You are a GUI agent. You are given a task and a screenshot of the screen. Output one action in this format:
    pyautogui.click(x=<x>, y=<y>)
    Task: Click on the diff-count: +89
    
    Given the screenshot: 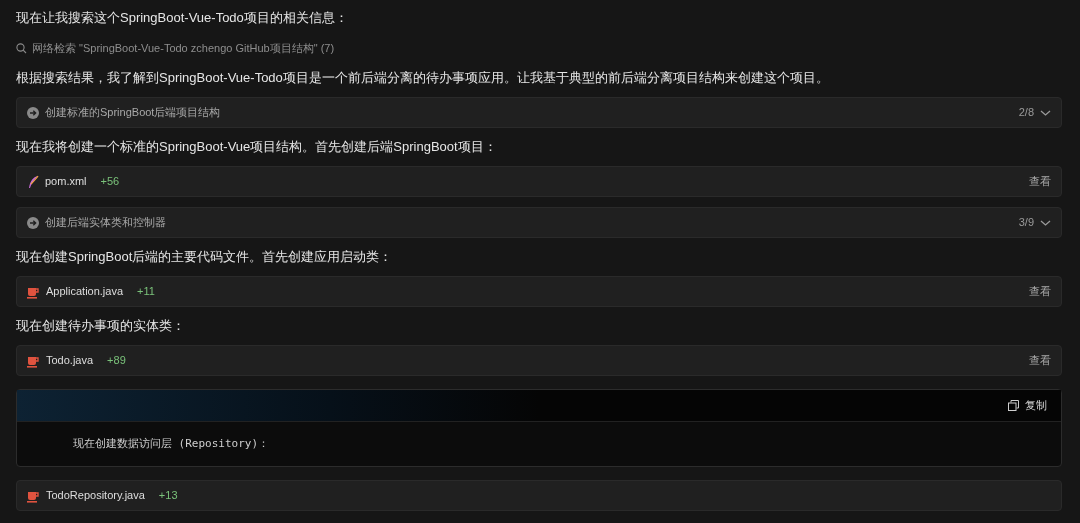 What is the action you would take?
    pyautogui.click(x=117, y=361)
    